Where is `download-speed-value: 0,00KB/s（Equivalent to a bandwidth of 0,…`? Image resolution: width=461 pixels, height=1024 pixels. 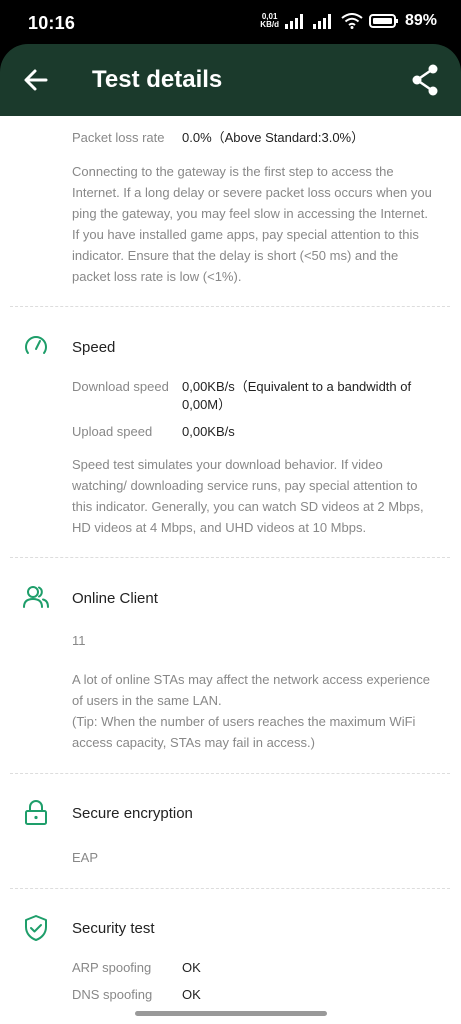
download-speed-value: 0,00KB/s（Equivalent to a bandwidth of 0,… is located at coordinates (297, 395).